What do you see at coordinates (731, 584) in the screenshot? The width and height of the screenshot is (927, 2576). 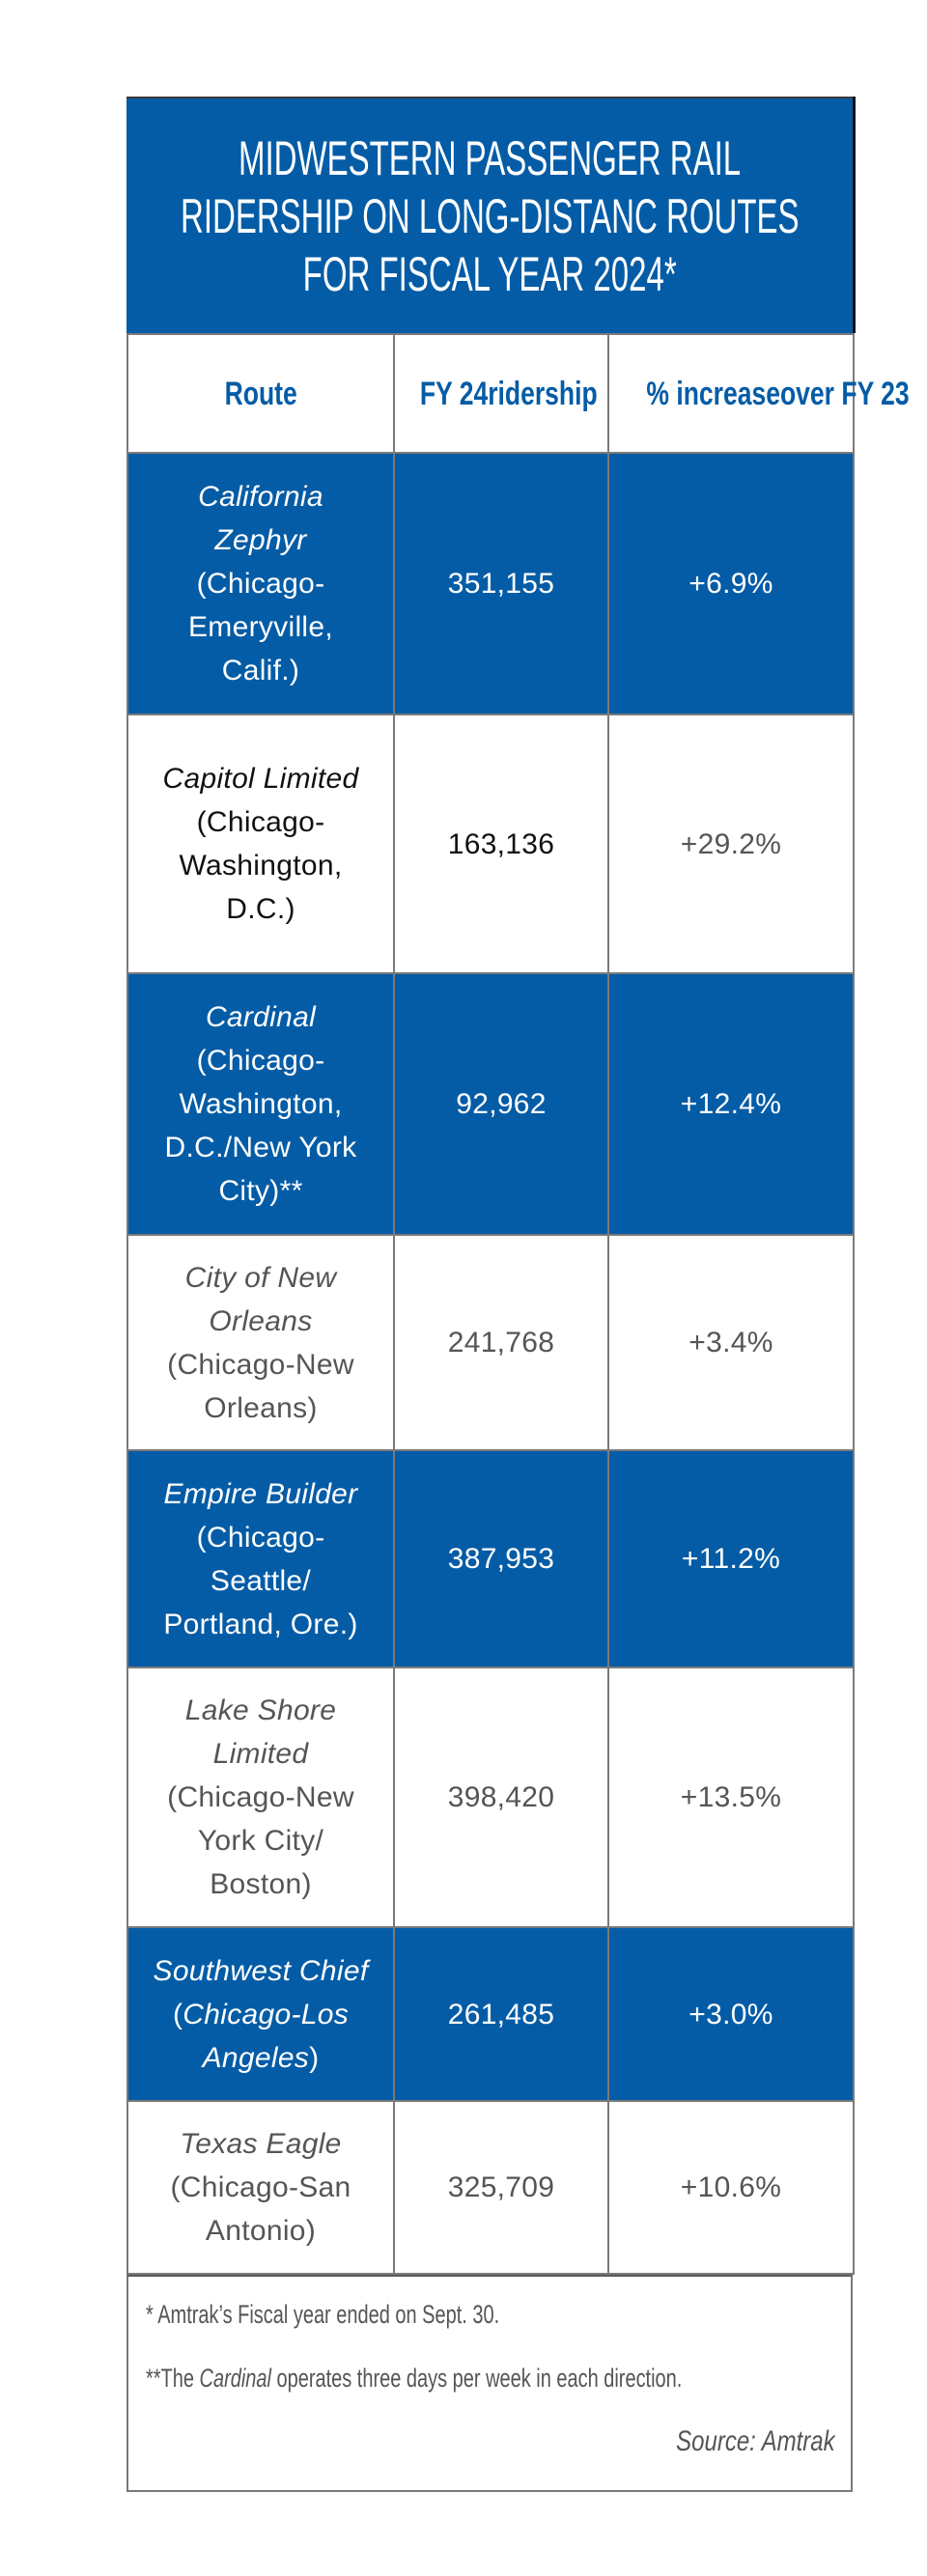 I see `increase-cell: +6.9%` at bounding box center [731, 584].